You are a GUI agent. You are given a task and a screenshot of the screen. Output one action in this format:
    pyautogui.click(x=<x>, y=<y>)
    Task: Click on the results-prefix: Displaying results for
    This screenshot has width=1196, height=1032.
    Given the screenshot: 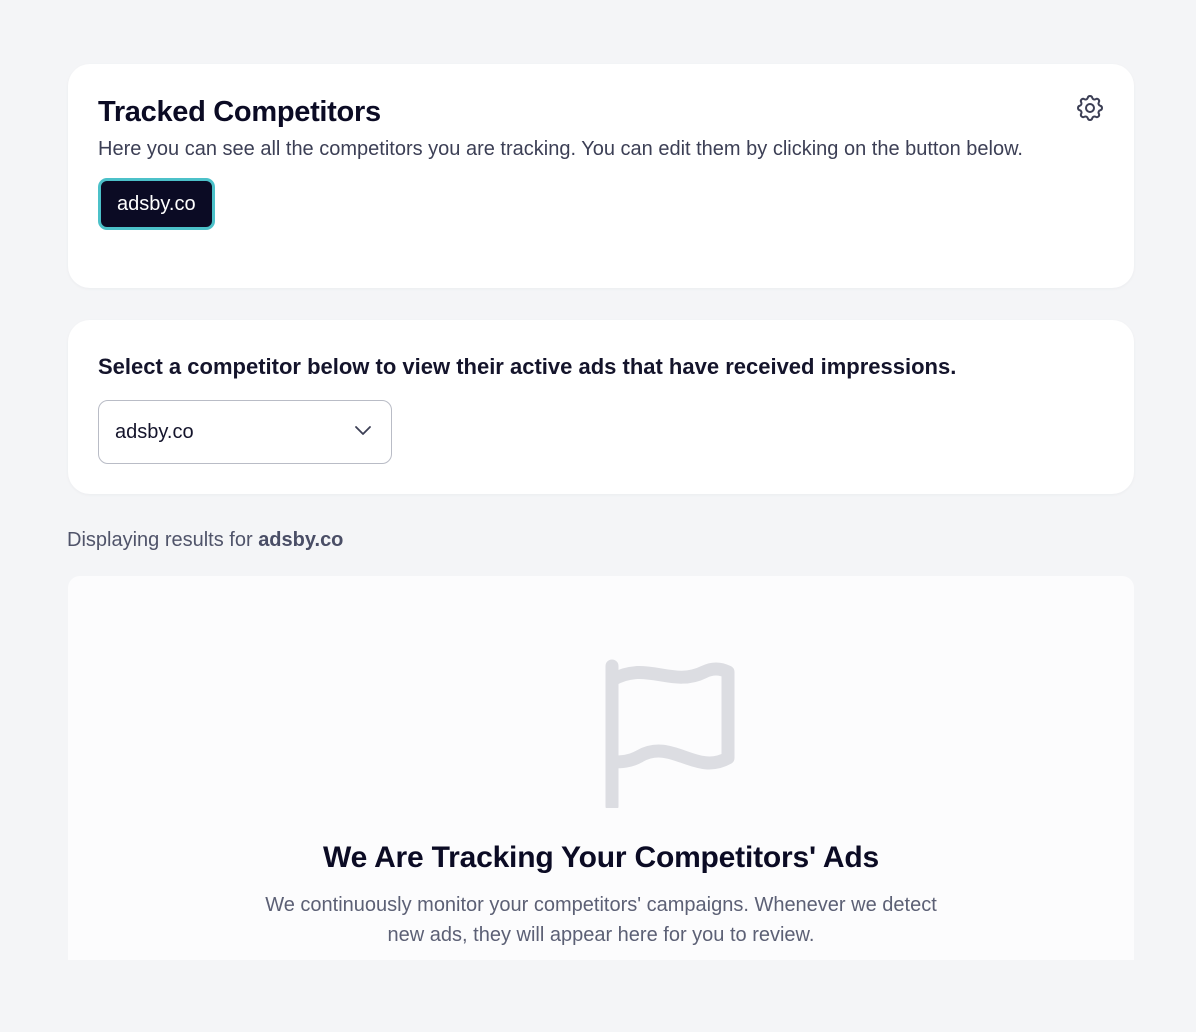 What is the action you would take?
    pyautogui.click(x=160, y=540)
    